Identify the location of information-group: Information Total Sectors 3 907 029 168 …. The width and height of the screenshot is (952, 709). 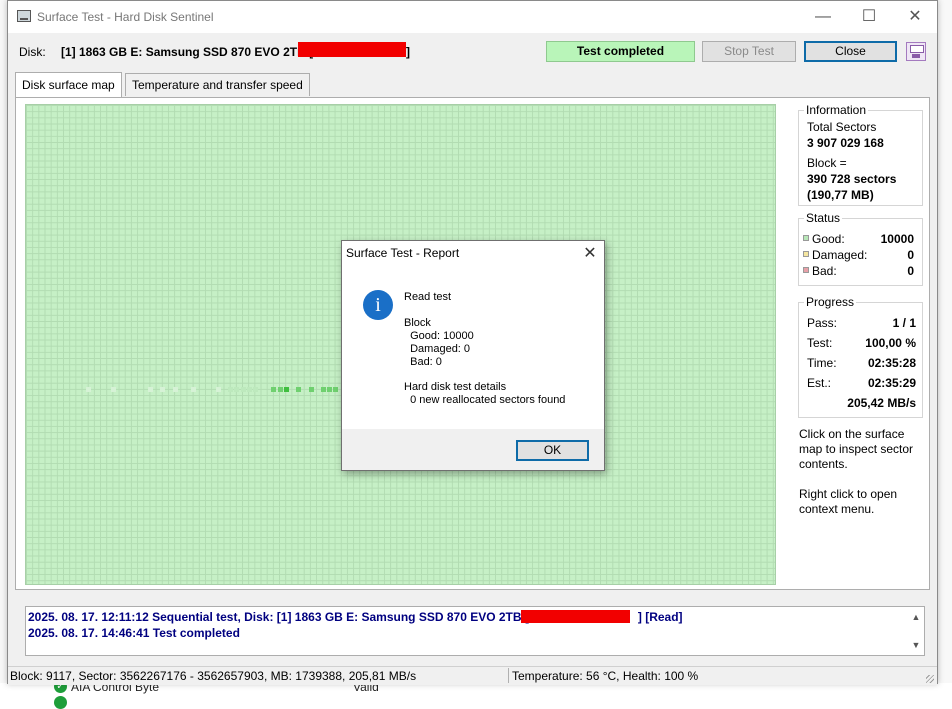
(860, 154).